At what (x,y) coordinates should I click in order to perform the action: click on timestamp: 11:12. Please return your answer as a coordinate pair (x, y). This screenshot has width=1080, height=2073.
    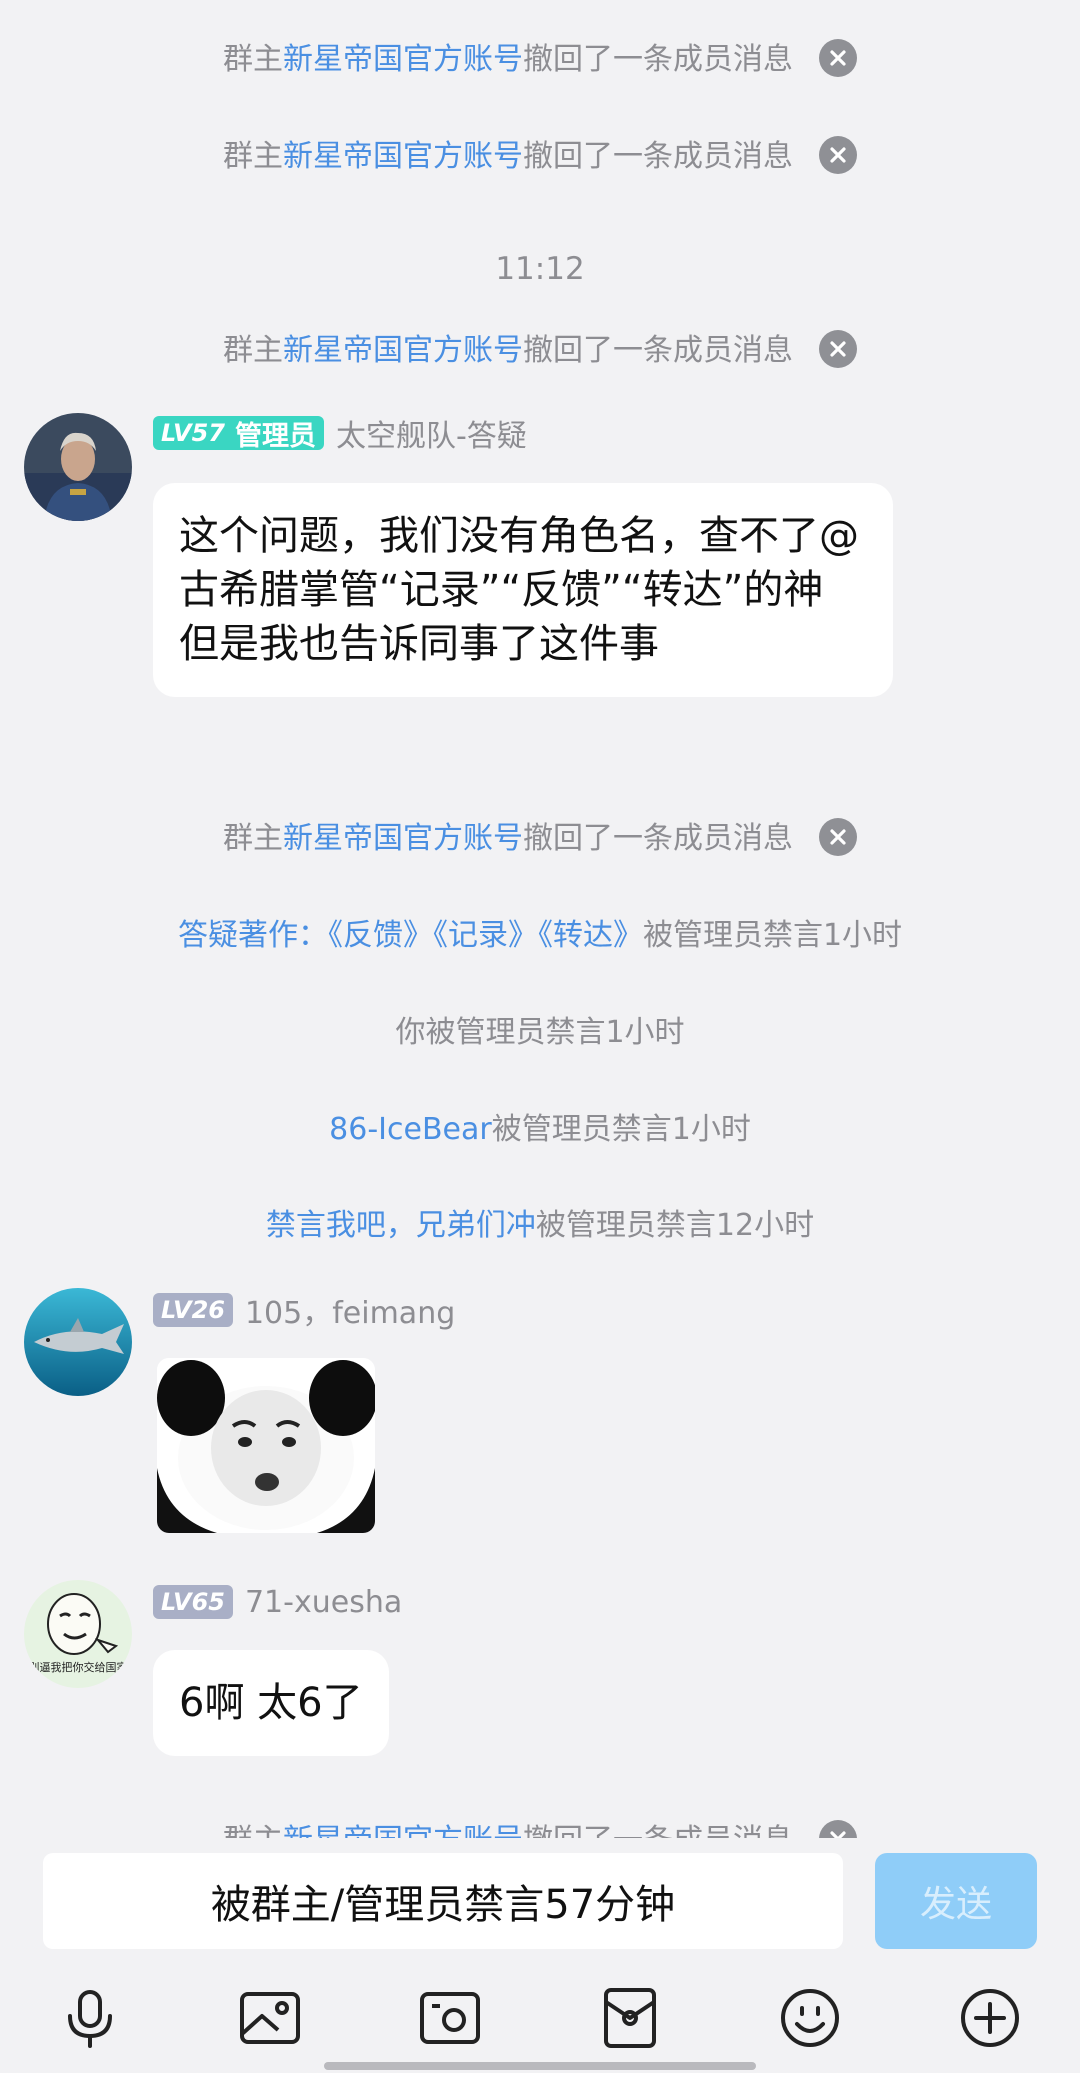
    Looking at the image, I should click on (540, 269).